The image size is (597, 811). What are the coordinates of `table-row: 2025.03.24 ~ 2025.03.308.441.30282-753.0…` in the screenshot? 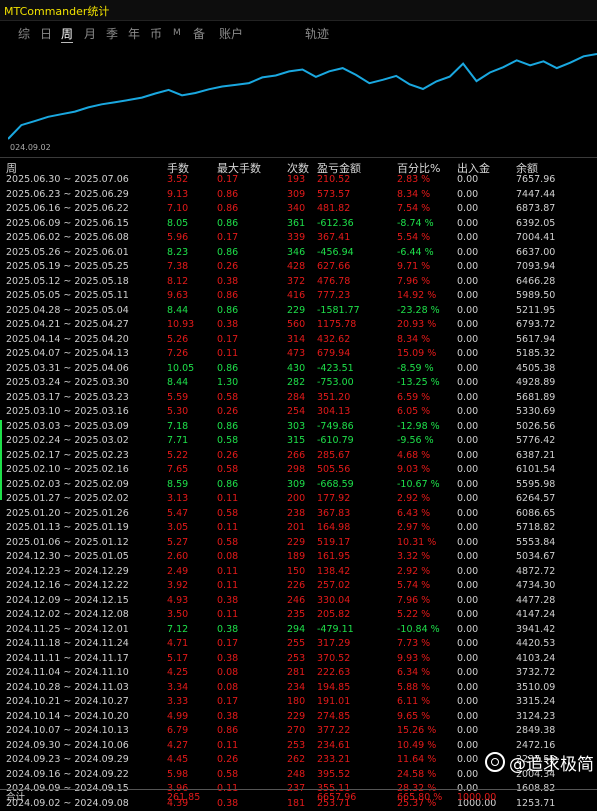 It's located at (298, 383).